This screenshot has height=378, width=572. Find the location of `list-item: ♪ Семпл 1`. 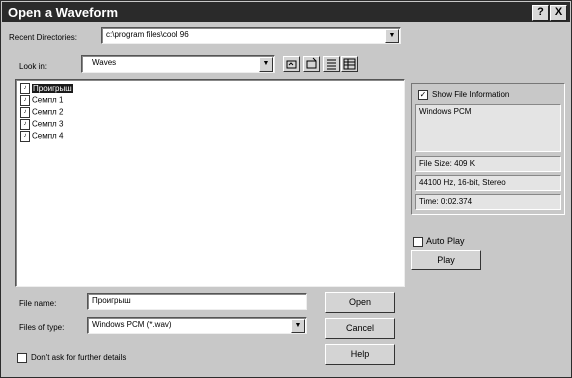

list-item: ♪ Семпл 1 is located at coordinates (42, 100).